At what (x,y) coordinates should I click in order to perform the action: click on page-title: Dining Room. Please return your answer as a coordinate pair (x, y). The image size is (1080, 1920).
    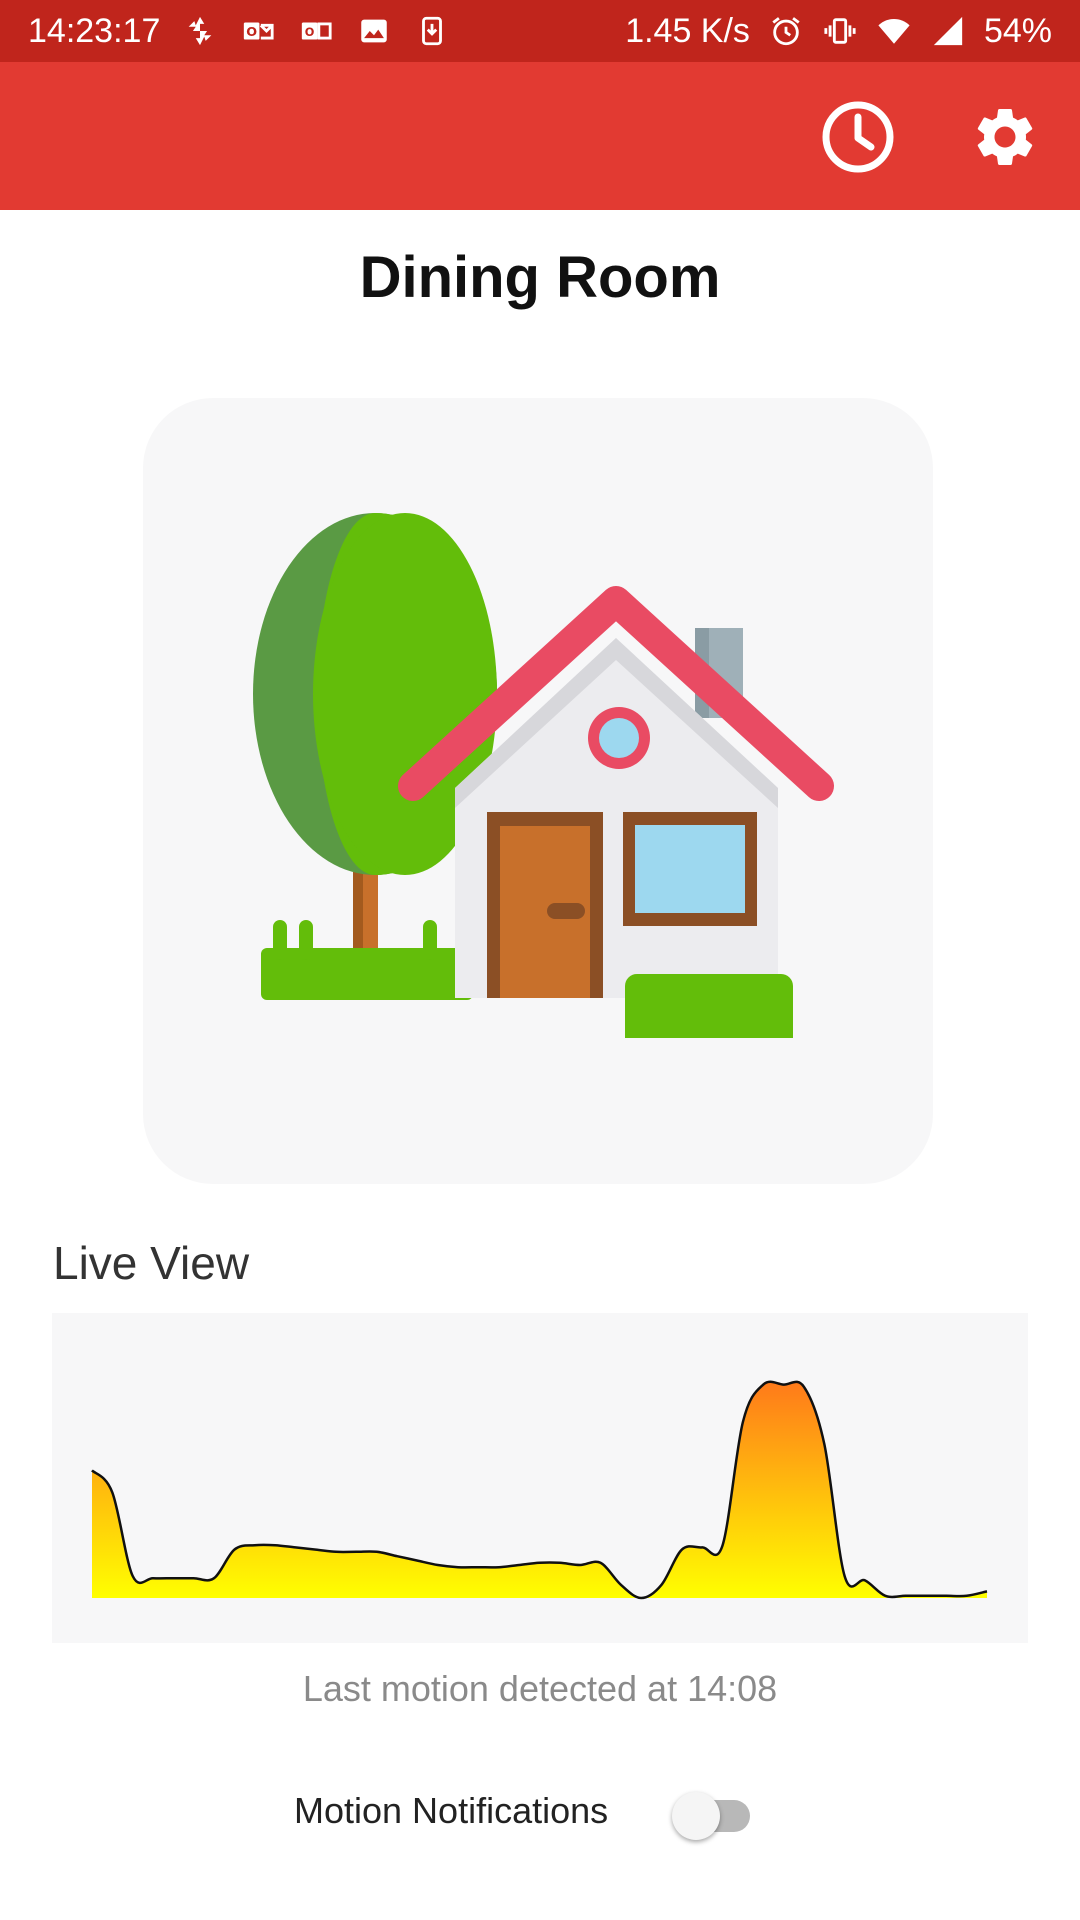
    Looking at the image, I should click on (540, 277).